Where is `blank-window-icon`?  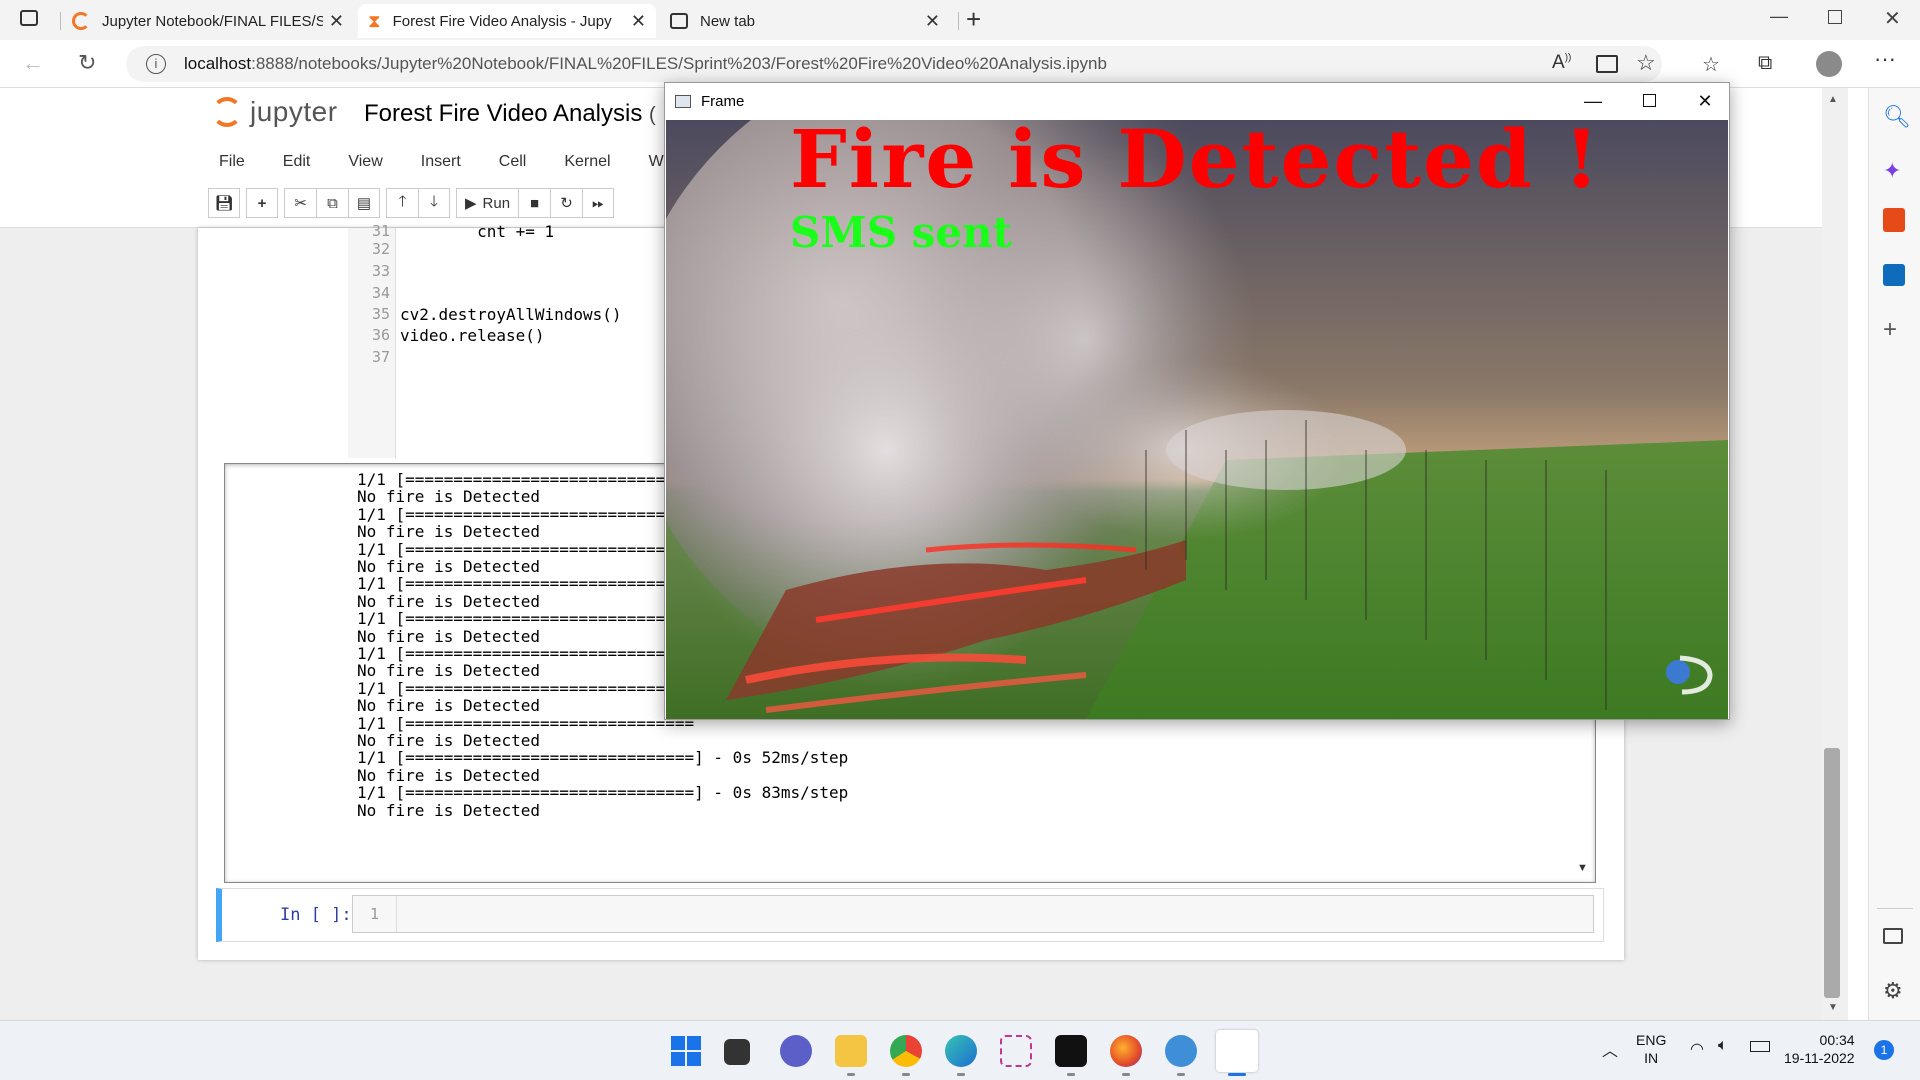
blank-window-icon is located at coordinates (1237, 1051).